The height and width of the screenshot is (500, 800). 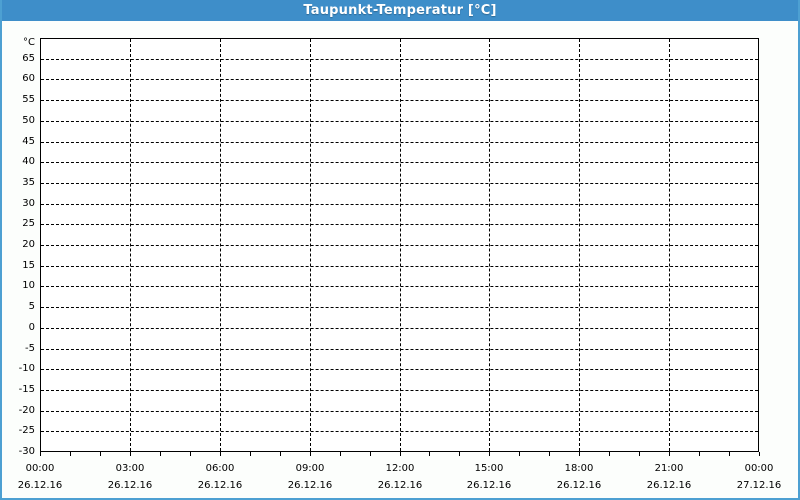 I want to click on y-tick-label: 35, so click(x=28, y=182).